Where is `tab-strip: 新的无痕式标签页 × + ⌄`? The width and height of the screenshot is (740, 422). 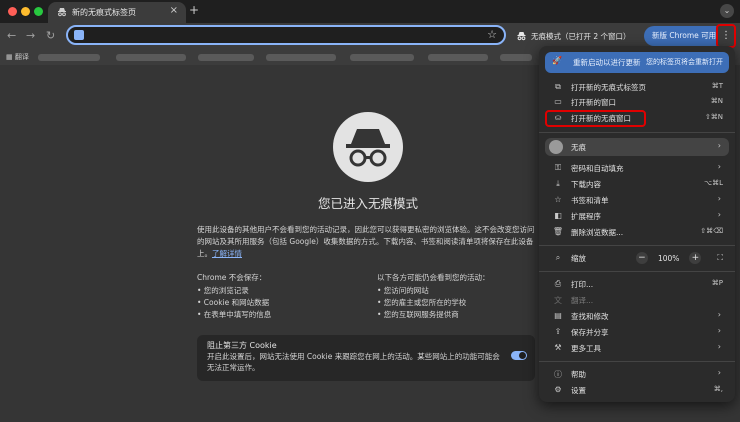 tab-strip: 新的无痕式标签页 × + ⌄ is located at coordinates (370, 11).